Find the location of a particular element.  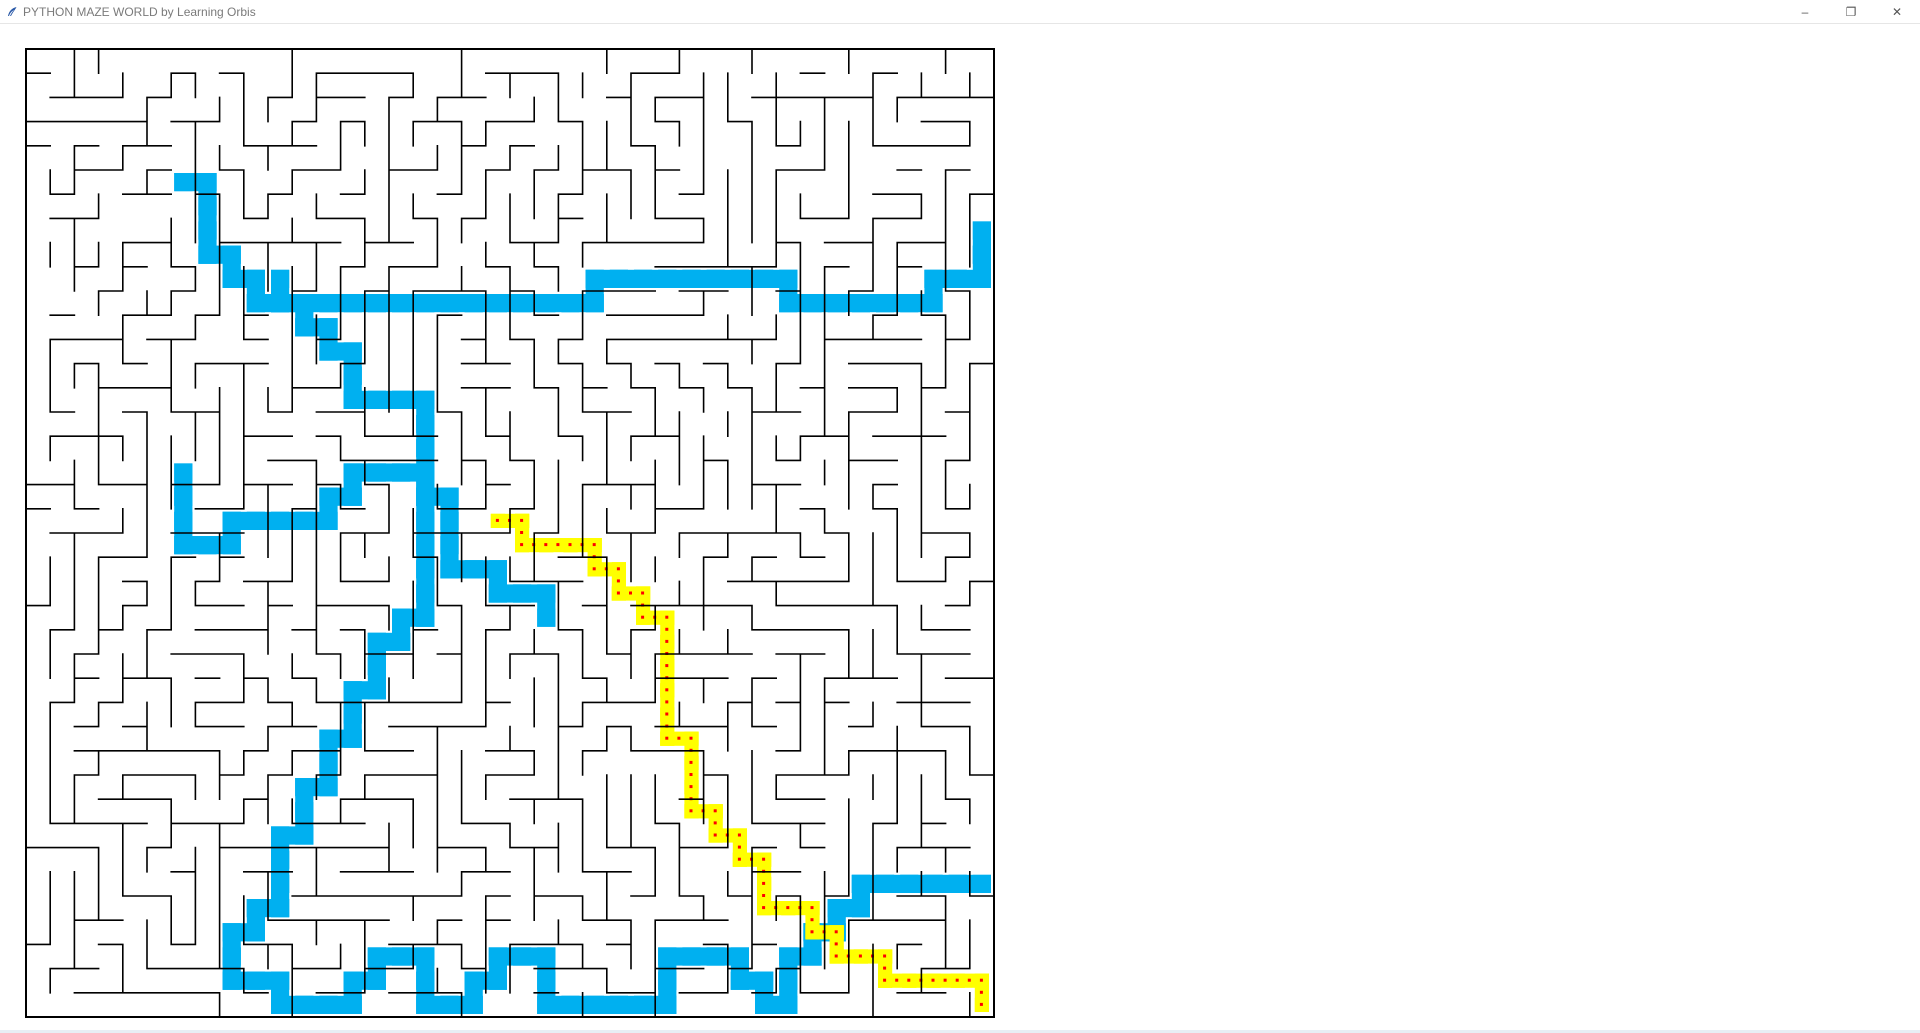

feather-icon is located at coordinates (12, 12).